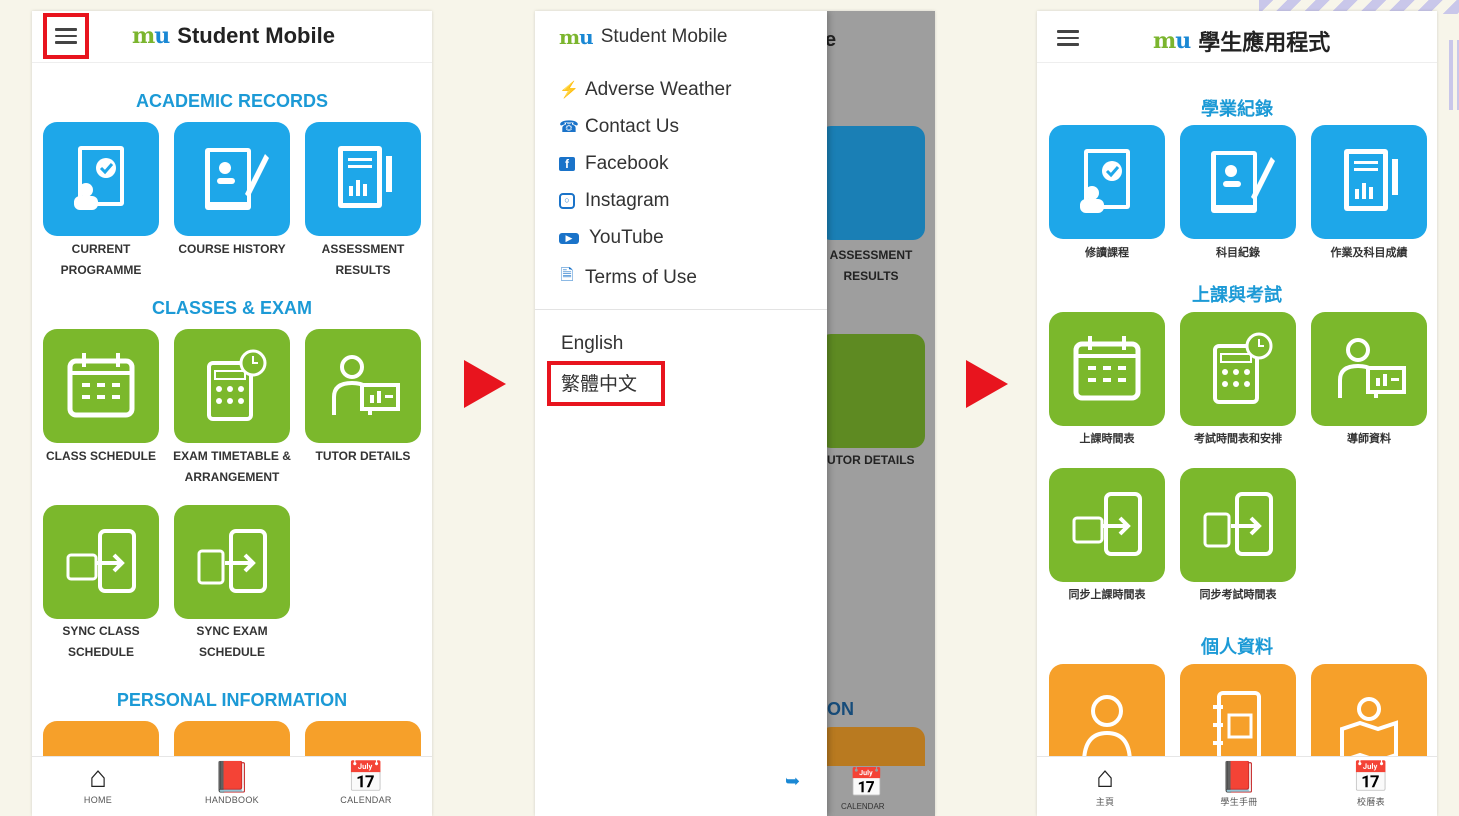 The image size is (1459, 816). What do you see at coordinates (232, 466) in the screenshot?
I see `label-exam-timetable: EXAM TIMETABLE & ARRANGEMENT` at bounding box center [232, 466].